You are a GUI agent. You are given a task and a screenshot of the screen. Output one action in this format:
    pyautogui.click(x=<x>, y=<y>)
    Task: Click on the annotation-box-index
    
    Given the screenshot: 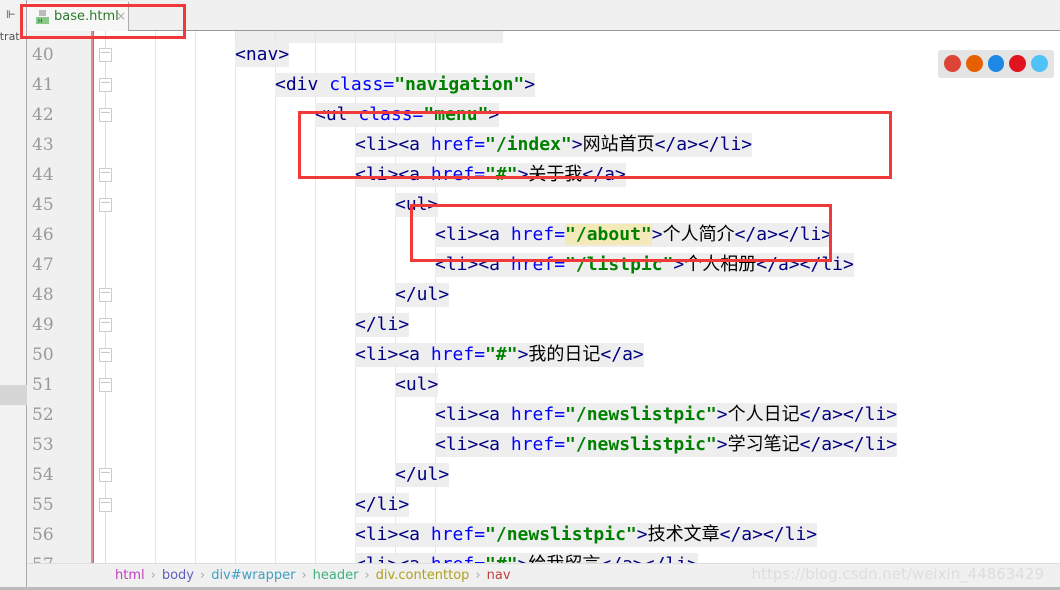 What is the action you would take?
    pyautogui.click(x=595, y=145)
    